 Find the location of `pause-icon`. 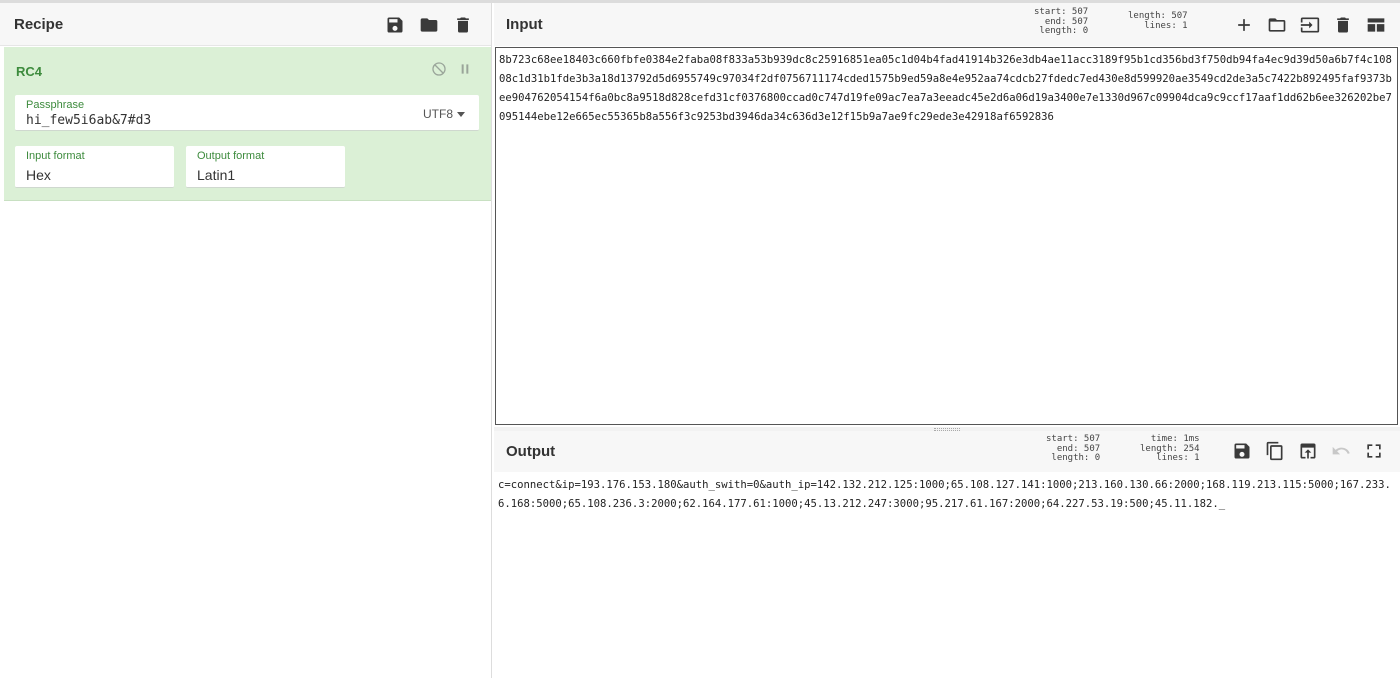

pause-icon is located at coordinates (465, 69).